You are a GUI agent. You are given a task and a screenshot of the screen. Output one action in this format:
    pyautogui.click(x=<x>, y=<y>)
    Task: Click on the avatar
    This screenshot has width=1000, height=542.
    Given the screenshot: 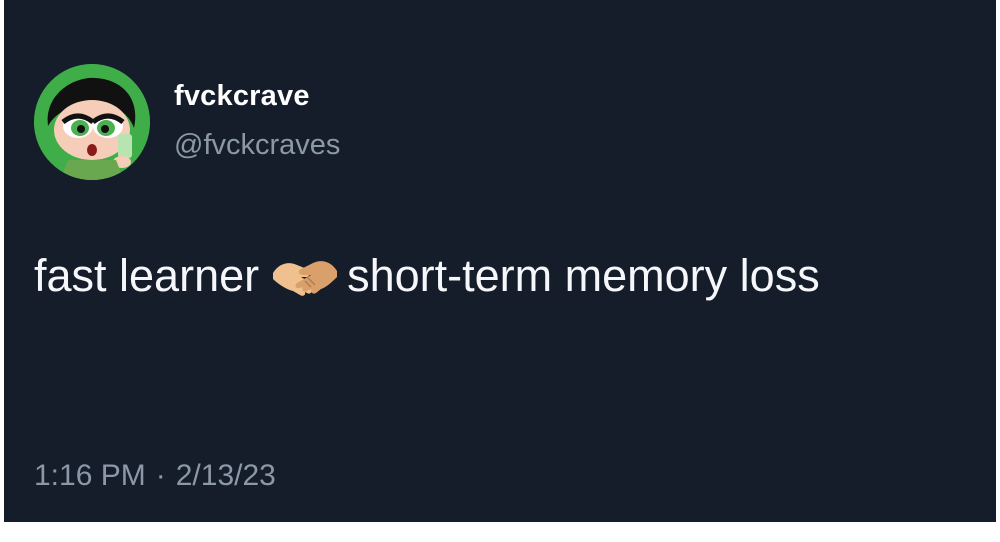 What is the action you would take?
    pyautogui.click(x=92, y=122)
    